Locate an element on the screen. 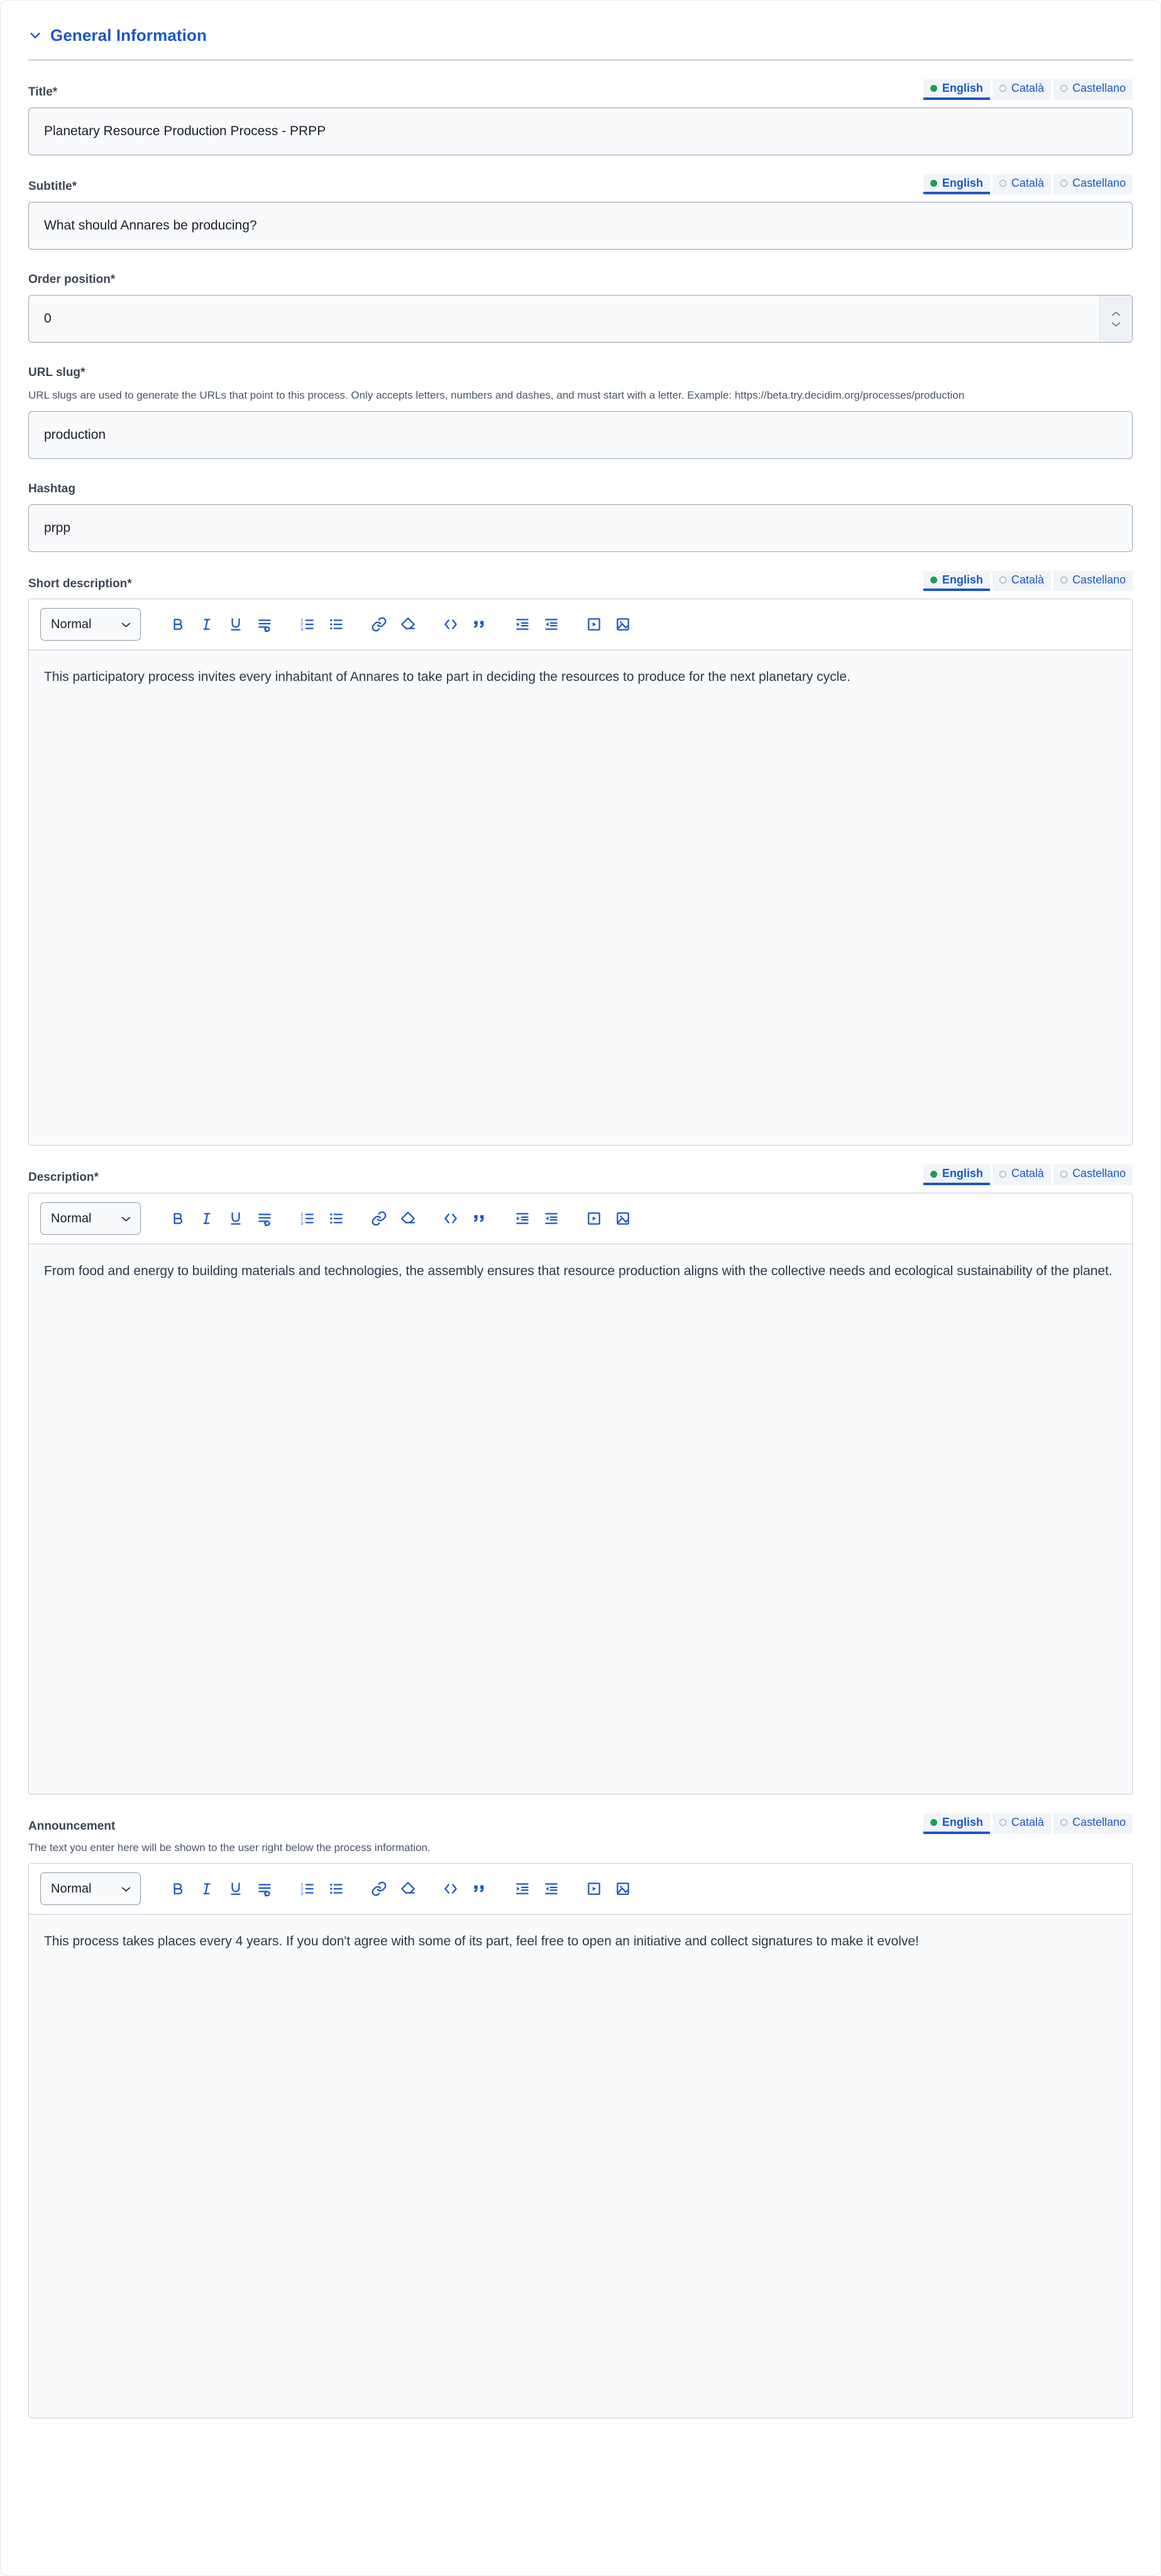 This screenshot has height=2576, width=1161. section-header-general-information: General Information is located at coordinates (580, 22).